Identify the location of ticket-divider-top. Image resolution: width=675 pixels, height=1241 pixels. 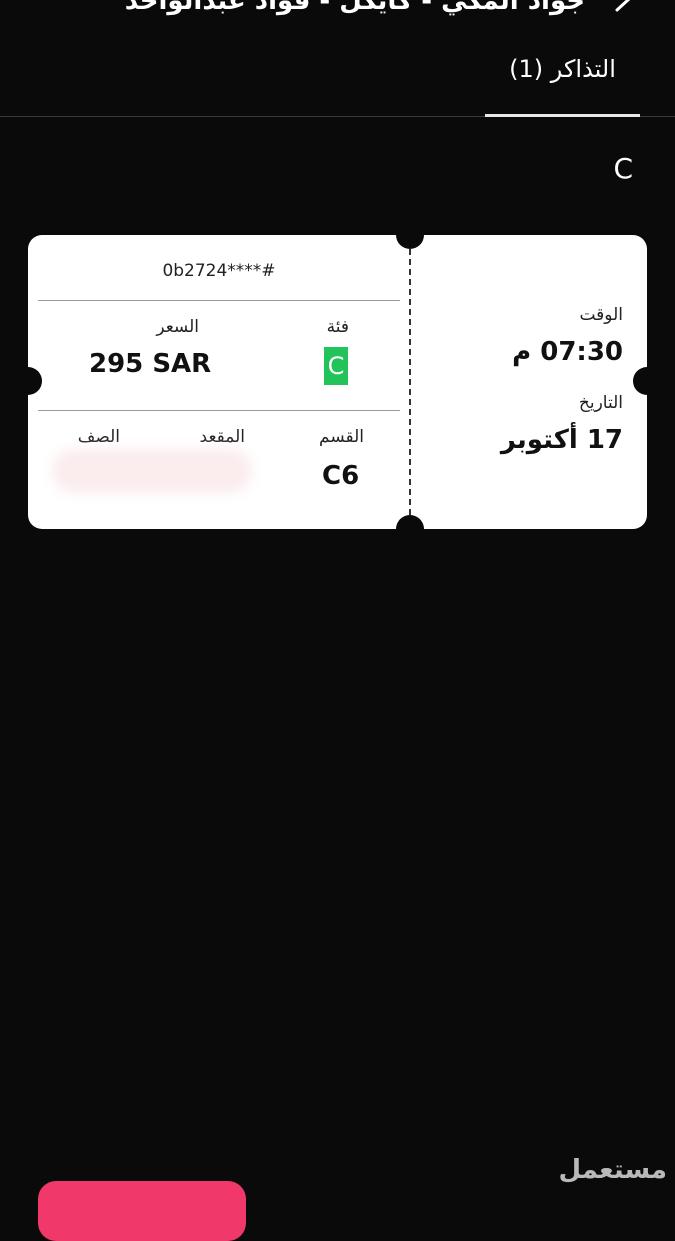
(219, 300).